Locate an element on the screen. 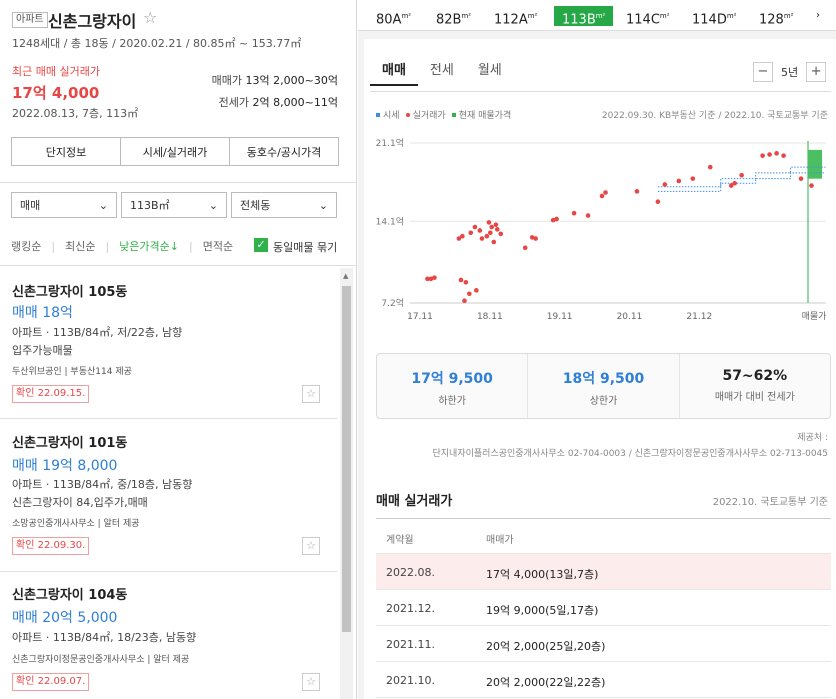 This screenshot has width=836, height=699. tab-unit-price: 동호수/공시가격 is located at coordinates (284, 151).